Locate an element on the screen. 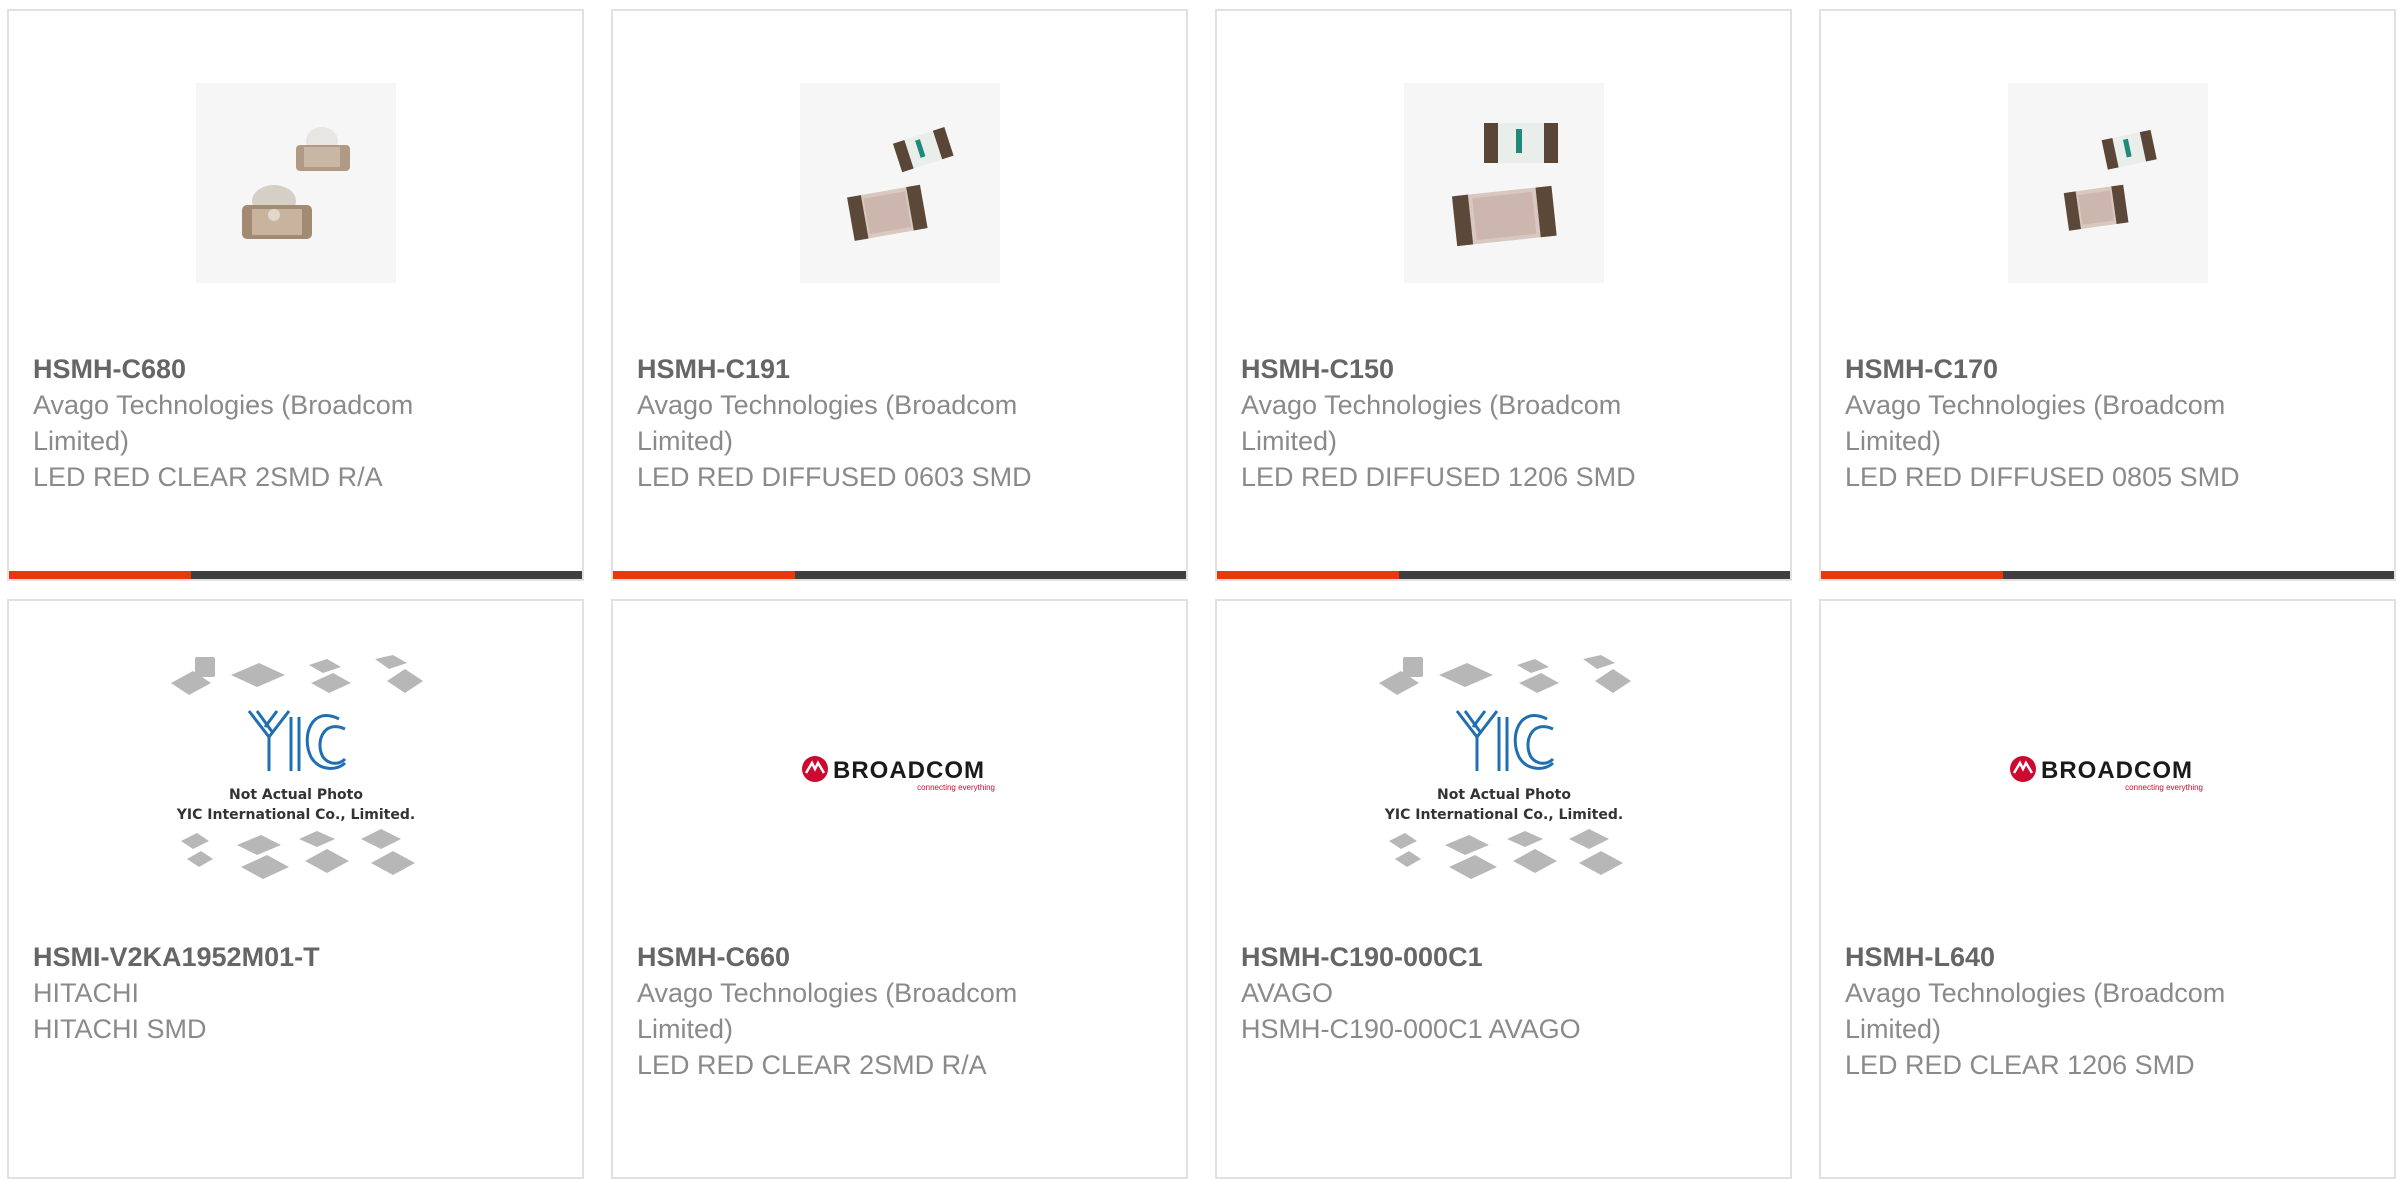 This screenshot has width=2400, height=1179. part-number: HSMH-C190-000C1 is located at coordinates (1503, 957).